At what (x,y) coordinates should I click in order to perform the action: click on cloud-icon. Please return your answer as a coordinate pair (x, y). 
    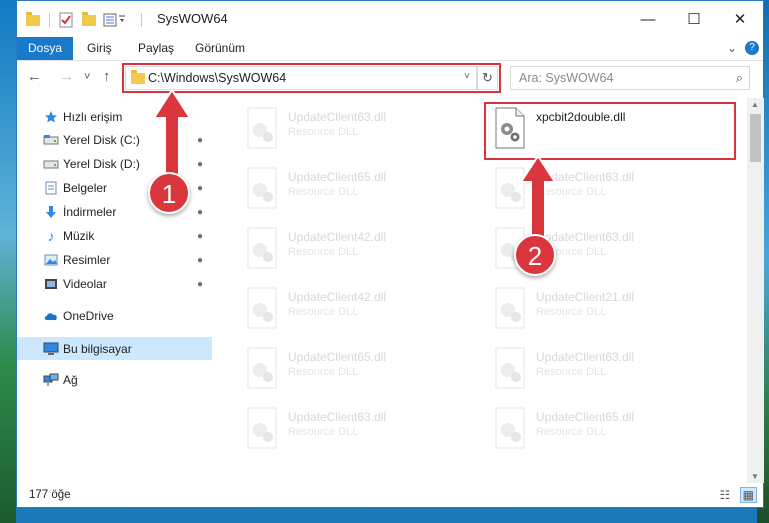
    Looking at the image, I should click on (51, 316).